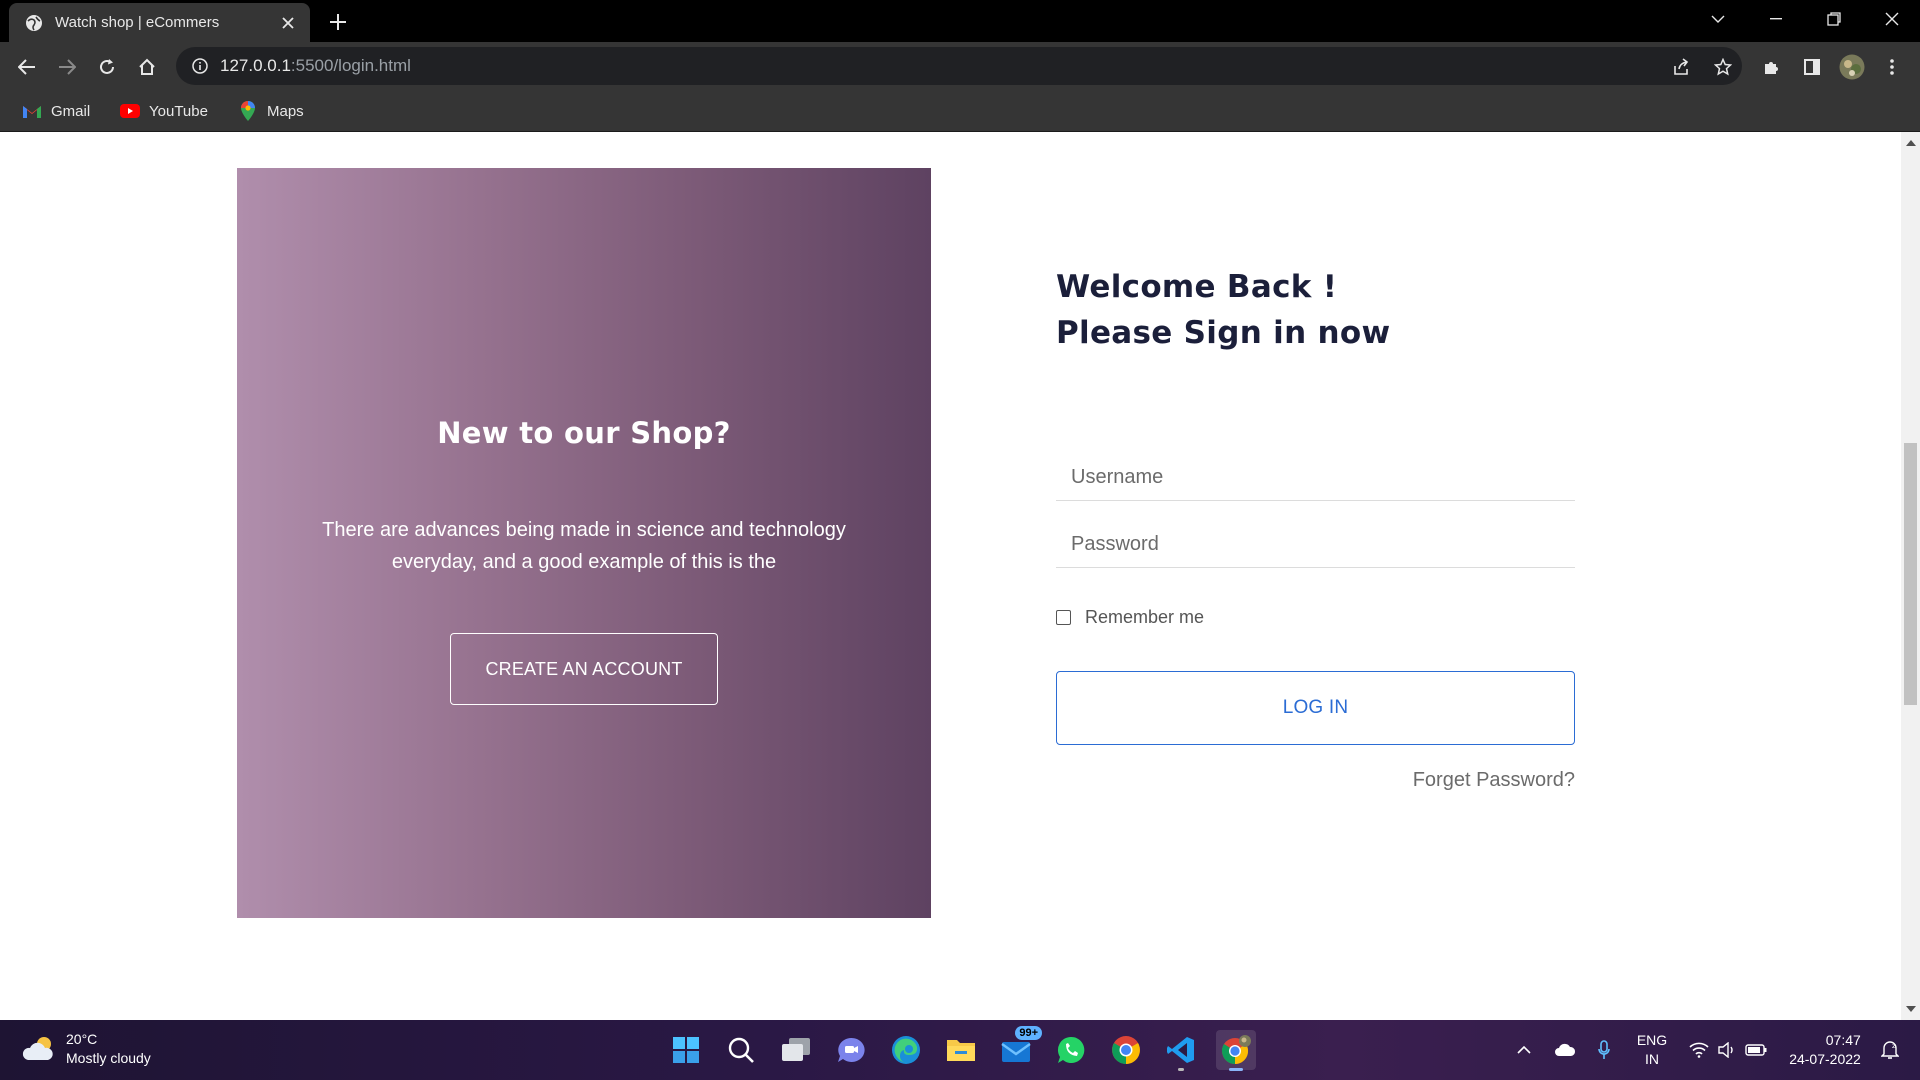  What do you see at coordinates (350, 65) in the screenshot?
I see `url-path: :5500/login.html` at bounding box center [350, 65].